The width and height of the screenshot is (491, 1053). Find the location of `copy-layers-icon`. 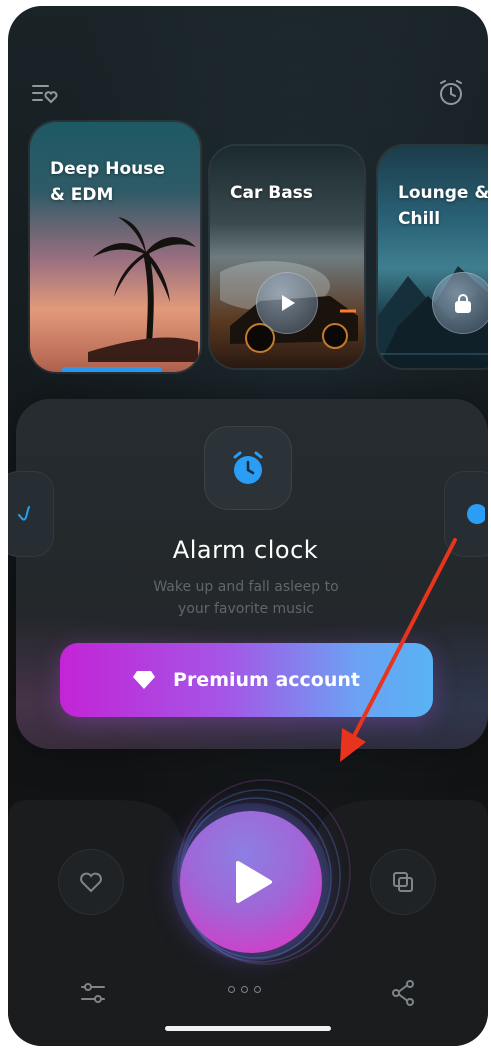

copy-layers-icon is located at coordinates (403, 882).